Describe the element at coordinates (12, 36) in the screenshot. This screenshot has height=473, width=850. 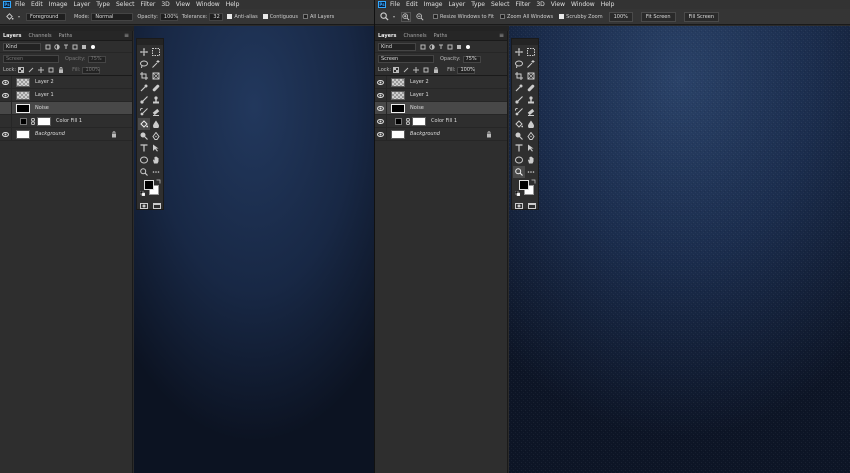
I see `tab-layers: Layers` at that location.